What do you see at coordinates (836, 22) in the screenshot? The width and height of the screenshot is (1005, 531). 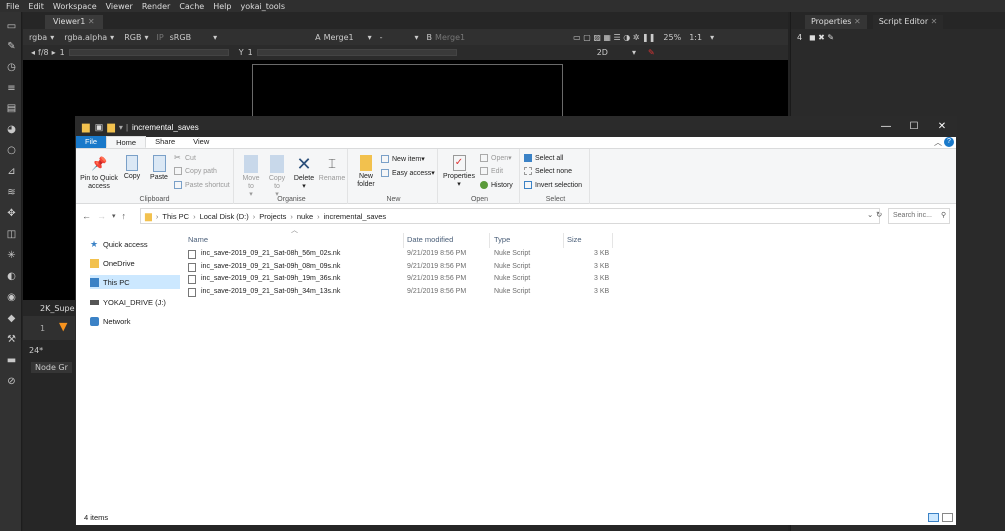 I see `tab-properties: Properties ✕` at bounding box center [836, 22].